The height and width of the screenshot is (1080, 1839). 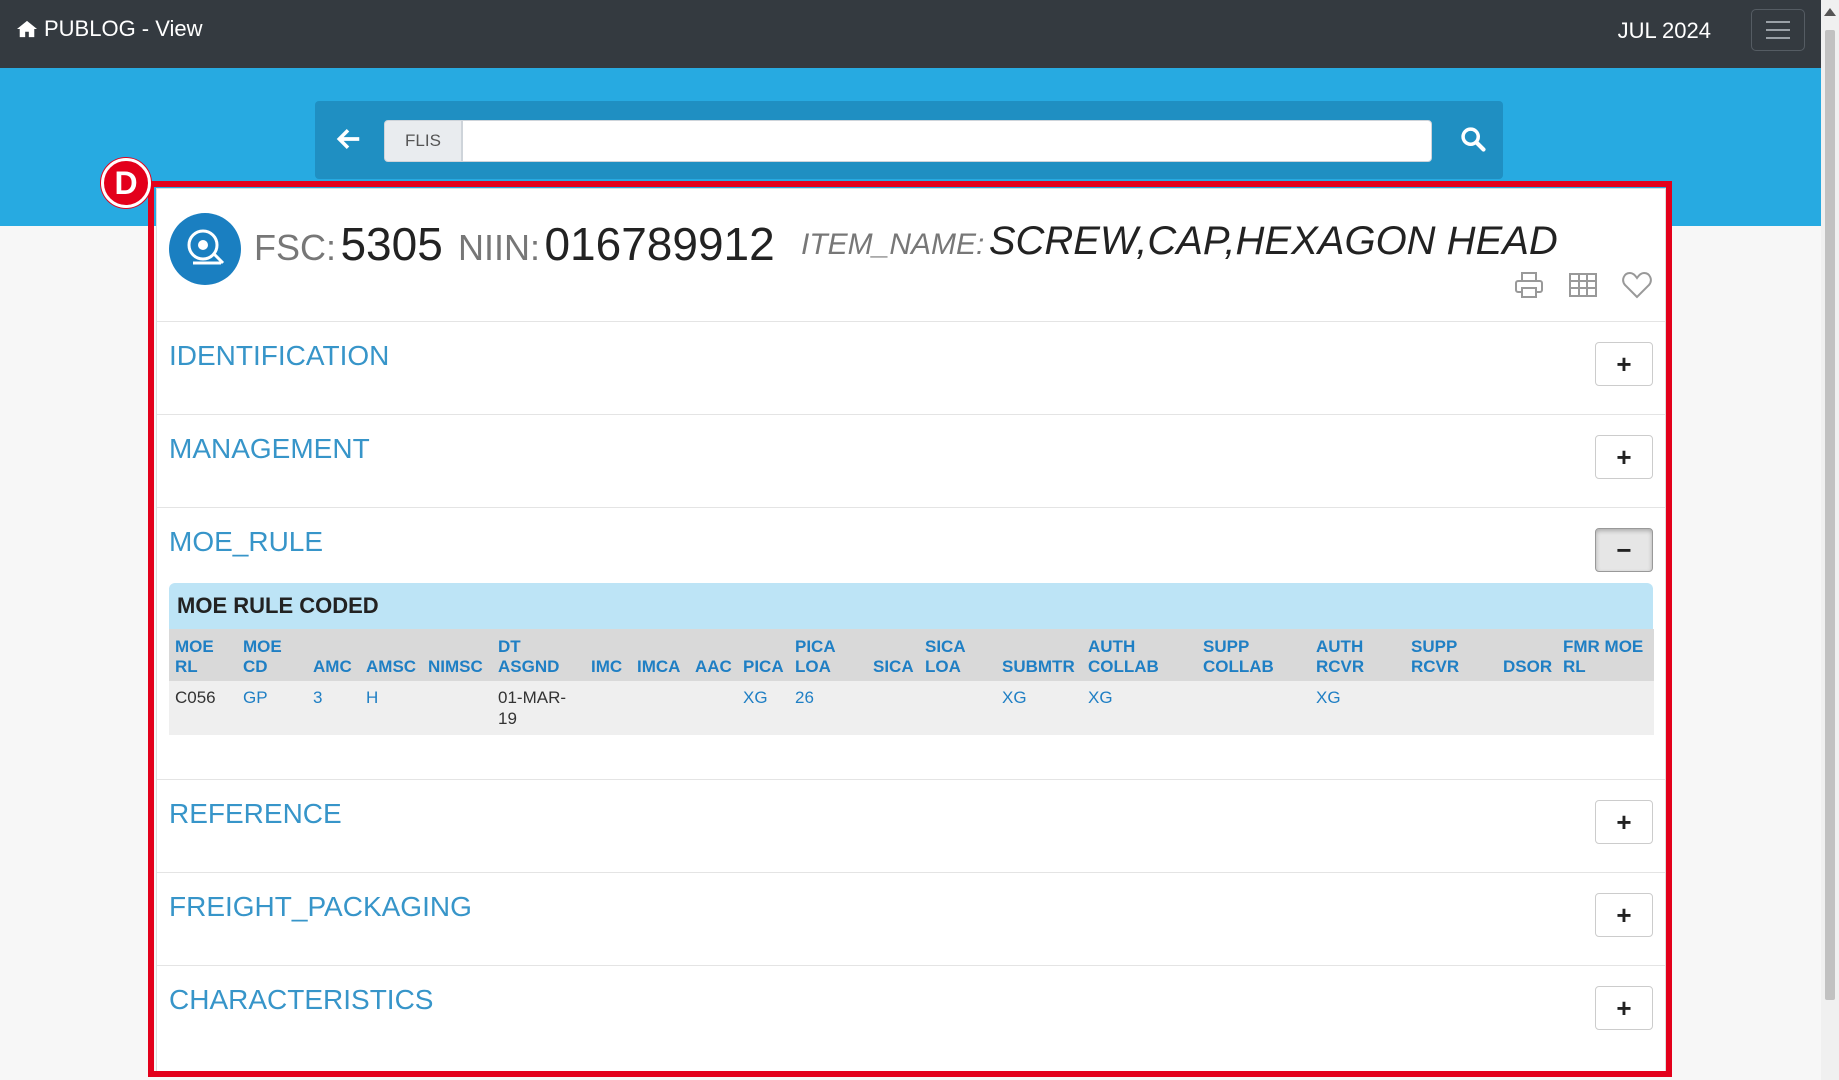 What do you see at coordinates (659, 666) in the screenshot?
I see `moe-column-header-line: IMCA` at bounding box center [659, 666].